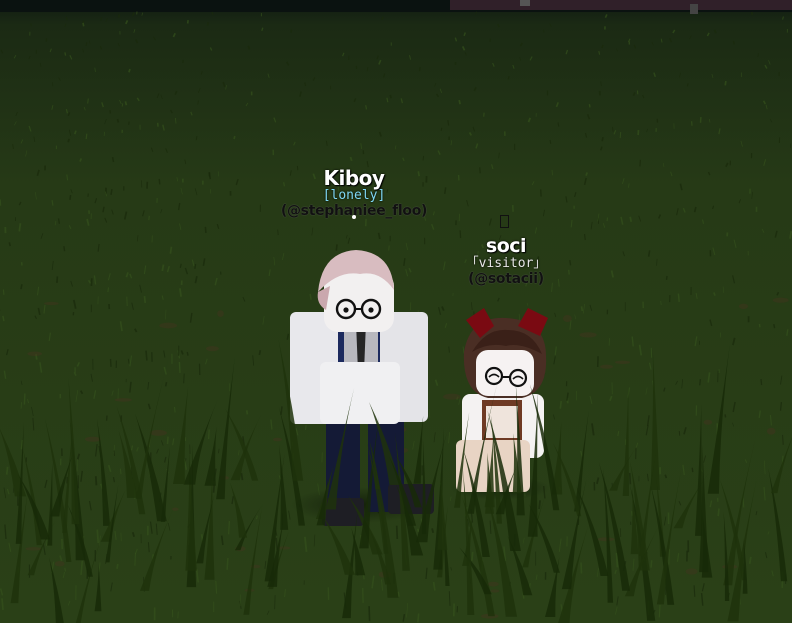  Describe the element at coordinates (506, 279) in the screenshot. I see `username: (@sotacii)` at that location.